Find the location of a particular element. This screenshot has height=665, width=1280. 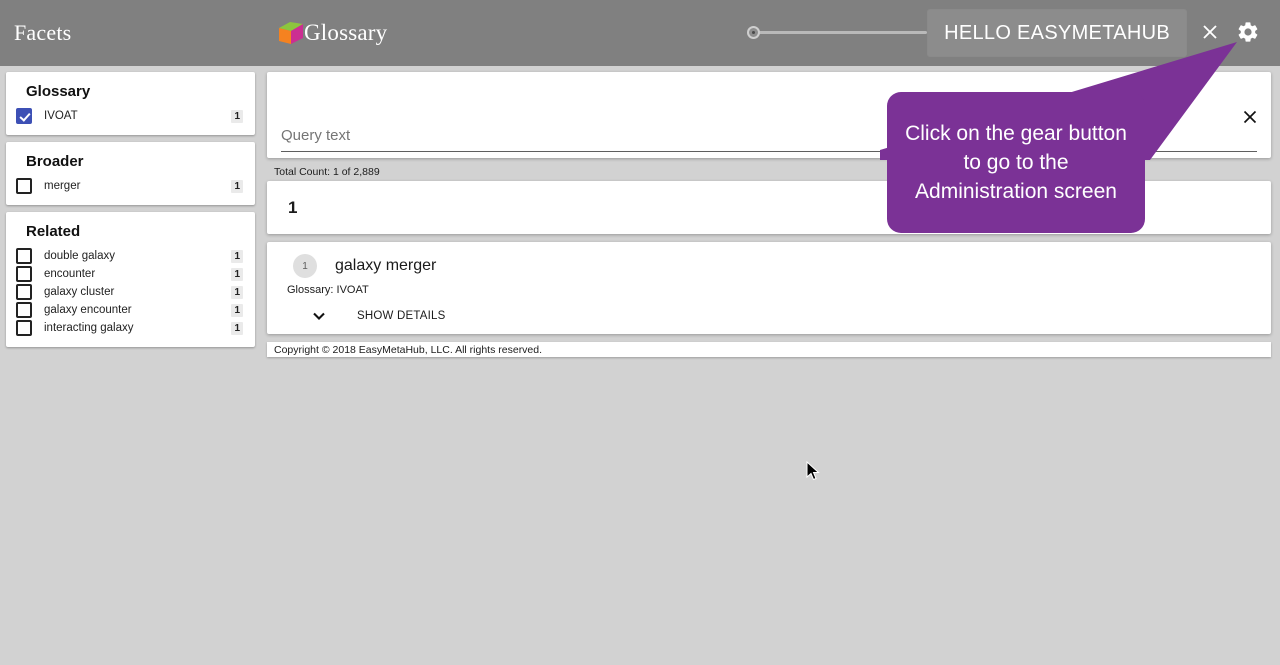

facet-panel-title: Glossary is located at coordinates (58, 91).